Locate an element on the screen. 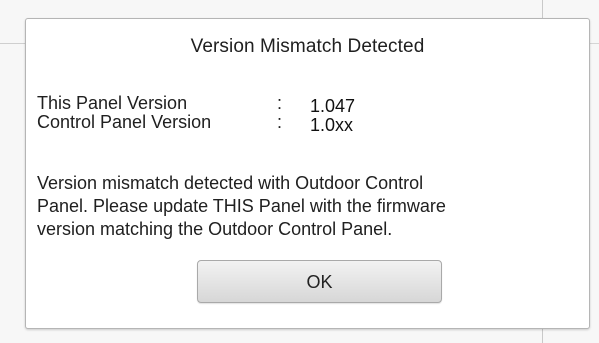 Image resolution: width=599 pixels, height=343 pixels. dialog-title: Version Mismatch Detected is located at coordinates (307, 46).